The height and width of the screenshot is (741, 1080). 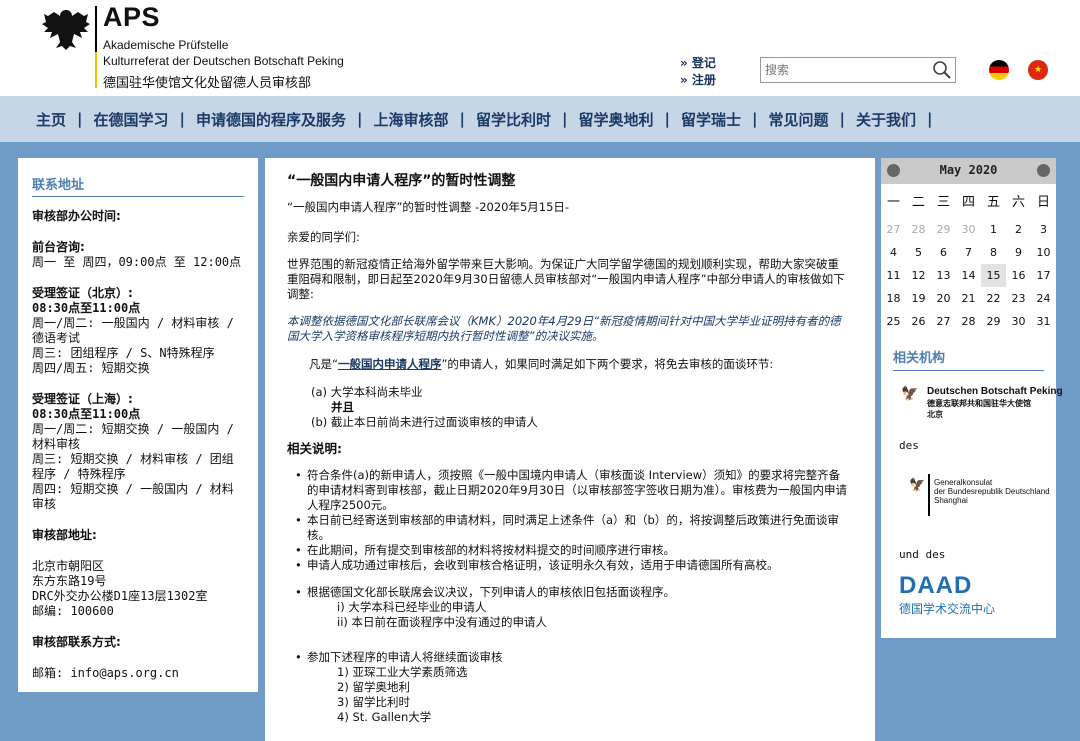 What do you see at coordinates (323, 237) in the screenshot?
I see `greeting: 亲爱的同学们:` at bounding box center [323, 237].